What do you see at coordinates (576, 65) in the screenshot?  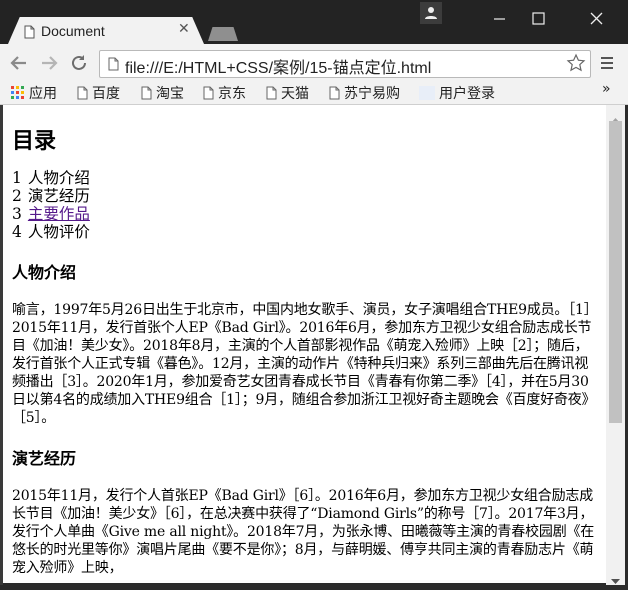 I see `bookmark-star-icon` at bounding box center [576, 65].